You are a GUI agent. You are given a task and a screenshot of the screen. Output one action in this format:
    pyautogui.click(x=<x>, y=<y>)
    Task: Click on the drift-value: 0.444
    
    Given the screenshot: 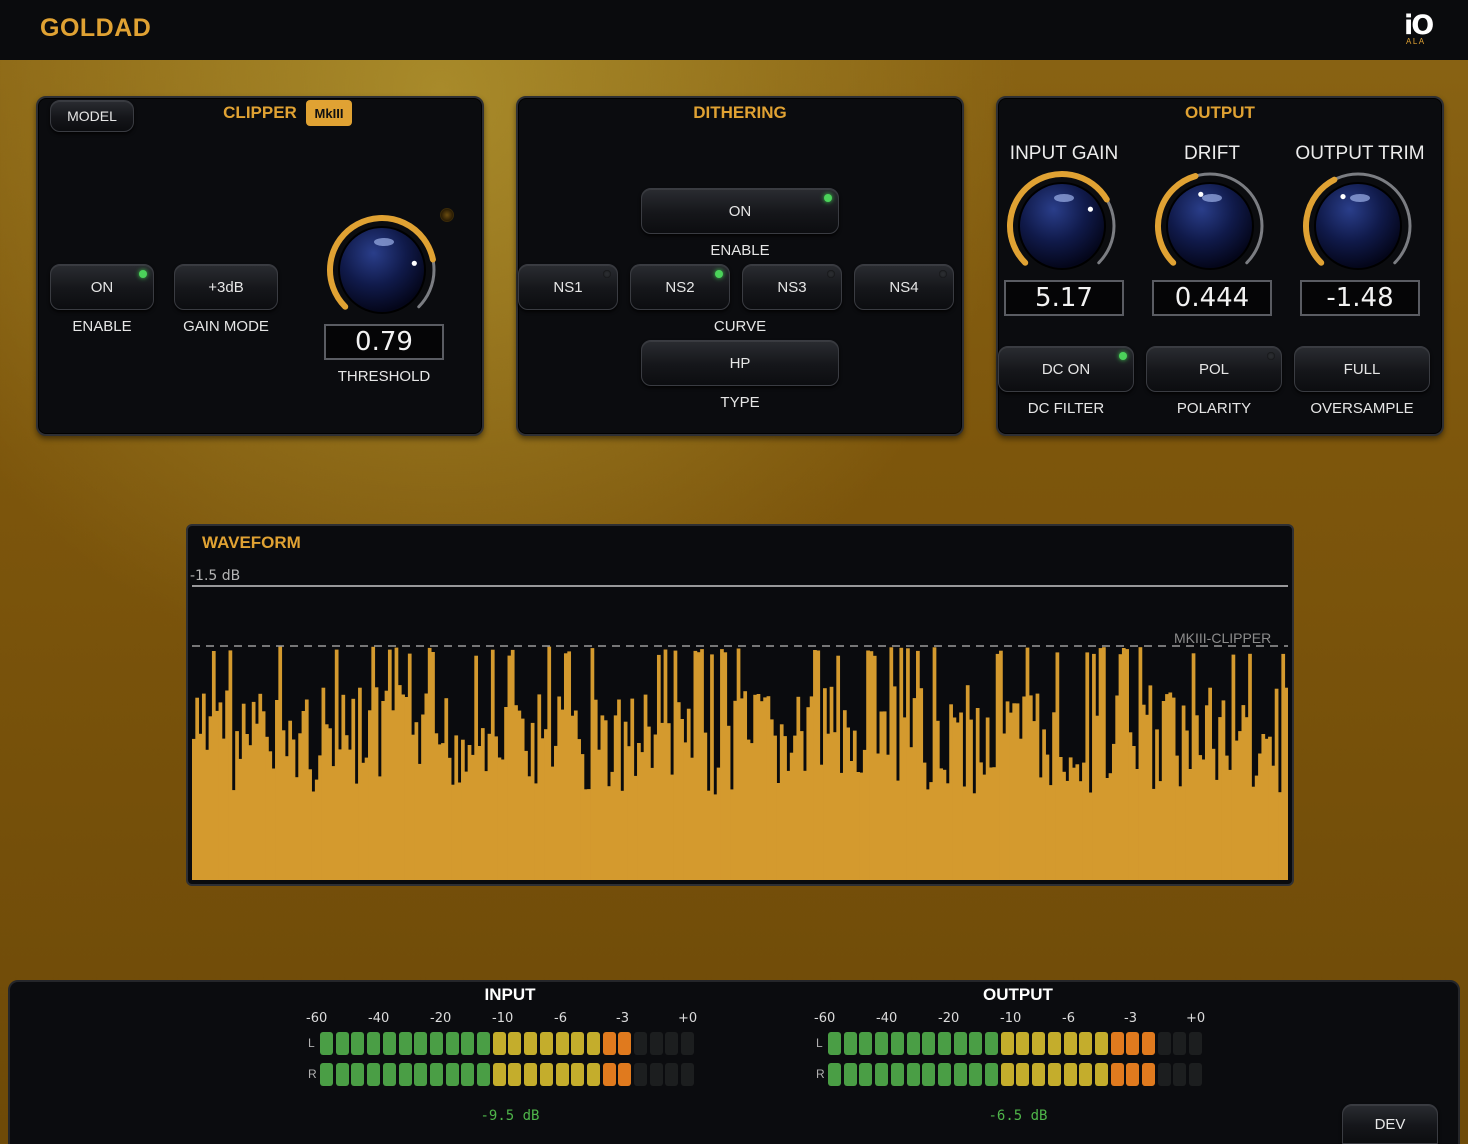 What is the action you would take?
    pyautogui.click(x=1212, y=298)
    